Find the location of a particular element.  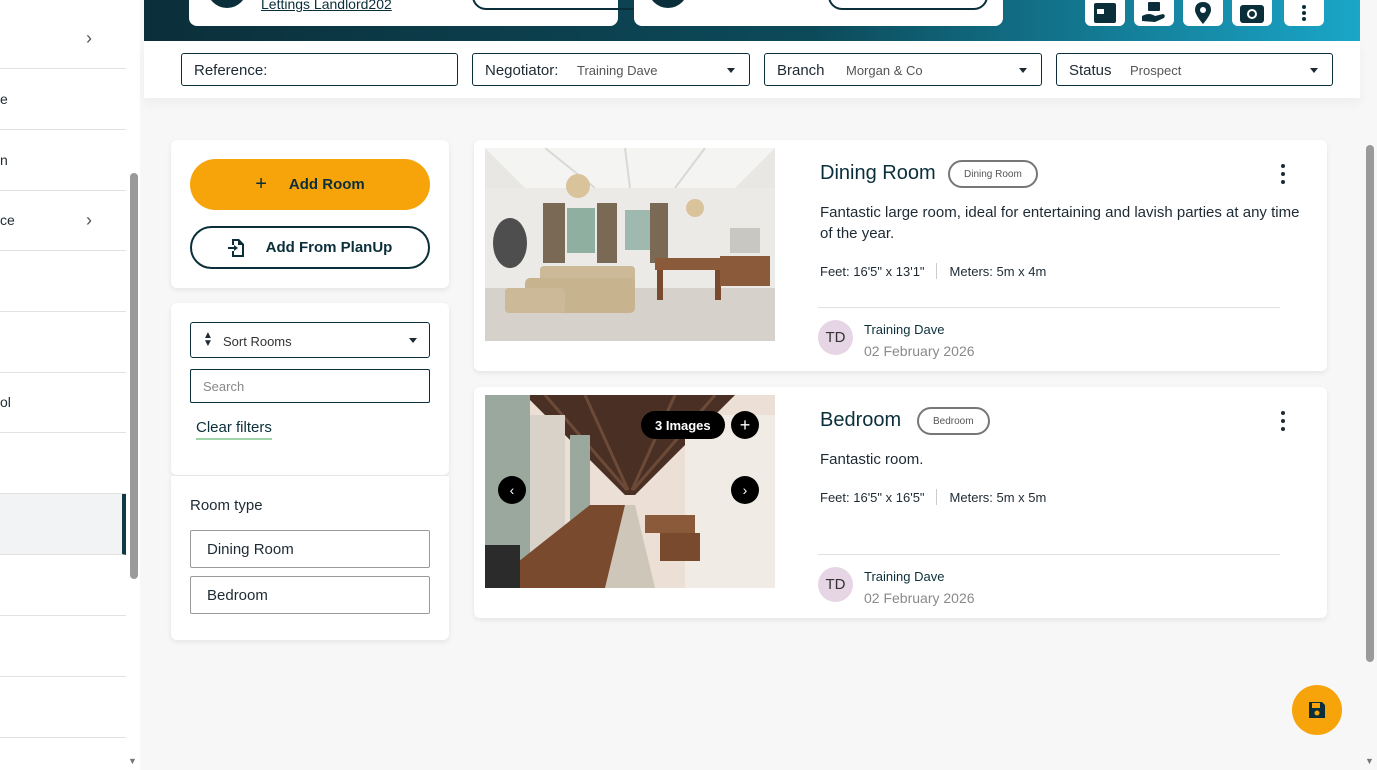

room-type-title: Room type is located at coordinates (226, 505).